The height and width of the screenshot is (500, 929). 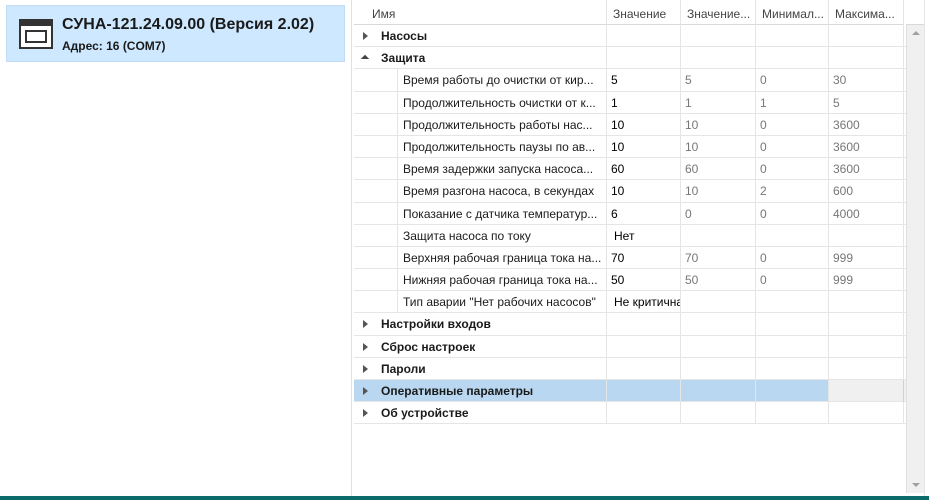 I want to click on param-default: 60, so click(x=718, y=169).